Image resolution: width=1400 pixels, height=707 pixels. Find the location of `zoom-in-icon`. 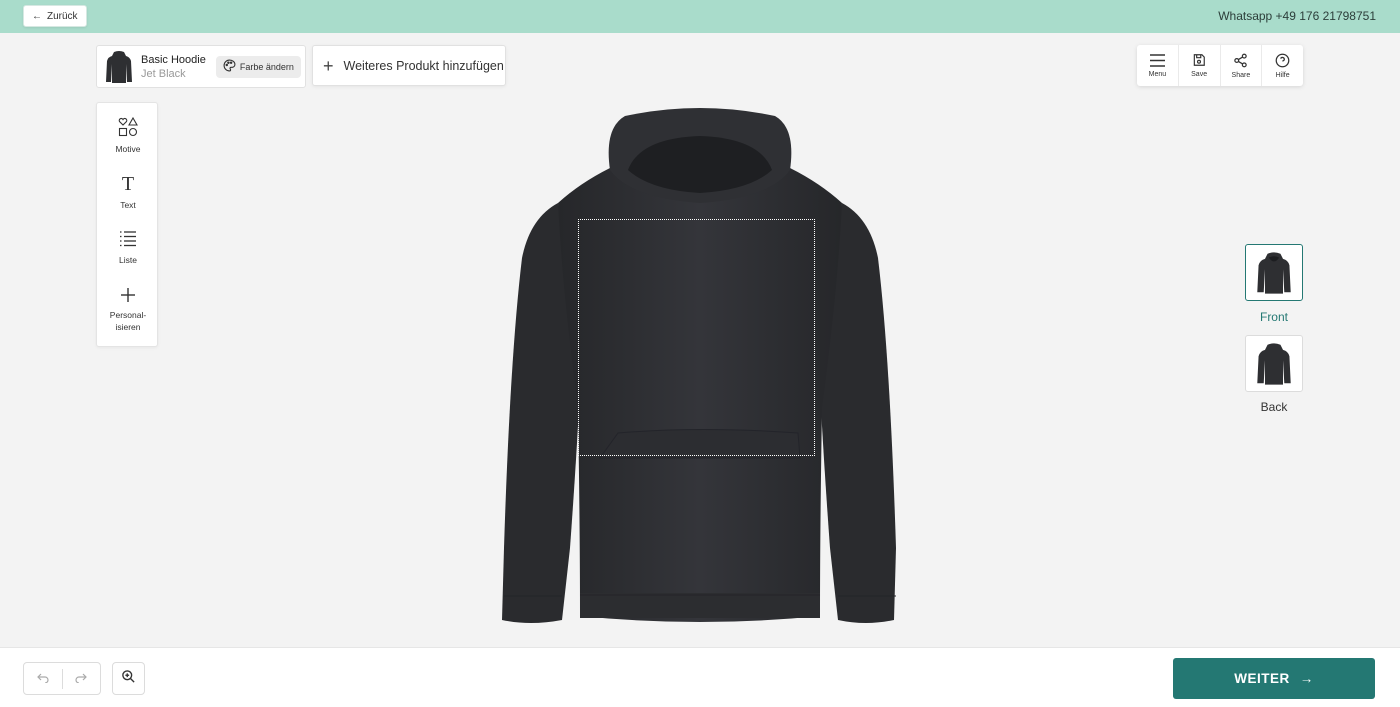

zoom-in-icon is located at coordinates (128, 679).